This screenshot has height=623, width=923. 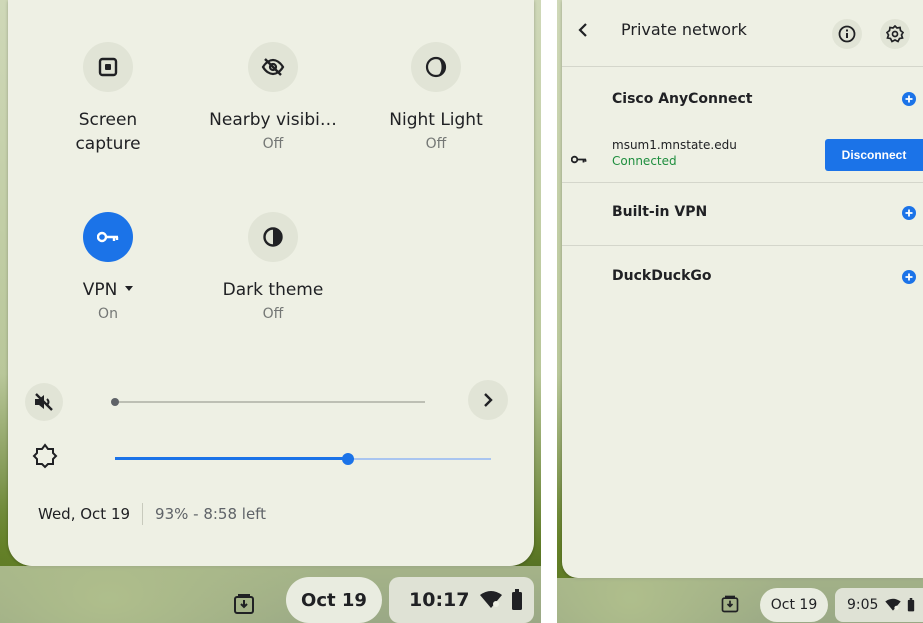 What do you see at coordinates (439, 600) in the screenshot?
I see `shelf-time: 10:17` at bounding box center [439, 600].